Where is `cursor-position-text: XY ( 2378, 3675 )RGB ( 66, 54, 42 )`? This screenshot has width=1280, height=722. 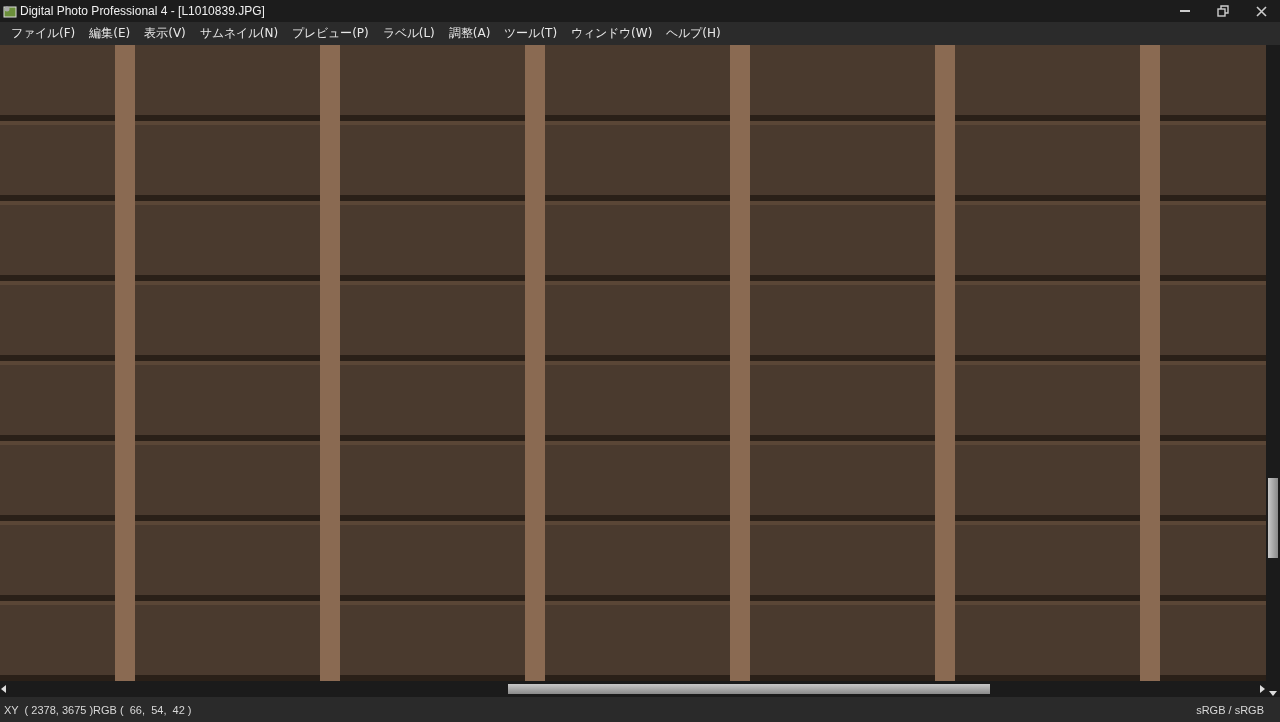 cursor-position-text: XY ( 2378, 3675 )RGB ( 66, 54, 42 ) is located at coordinates (98, 709).